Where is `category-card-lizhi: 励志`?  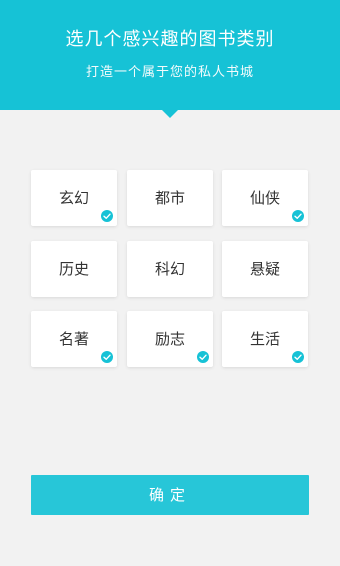
category-card-lizhi: 励志 is located at coordinates (170, 339).